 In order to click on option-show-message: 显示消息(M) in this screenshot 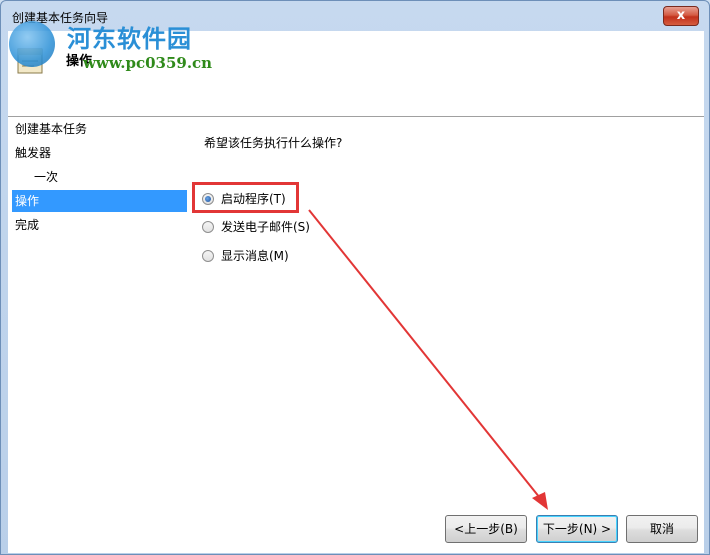, I will do `click(245, 256)`.